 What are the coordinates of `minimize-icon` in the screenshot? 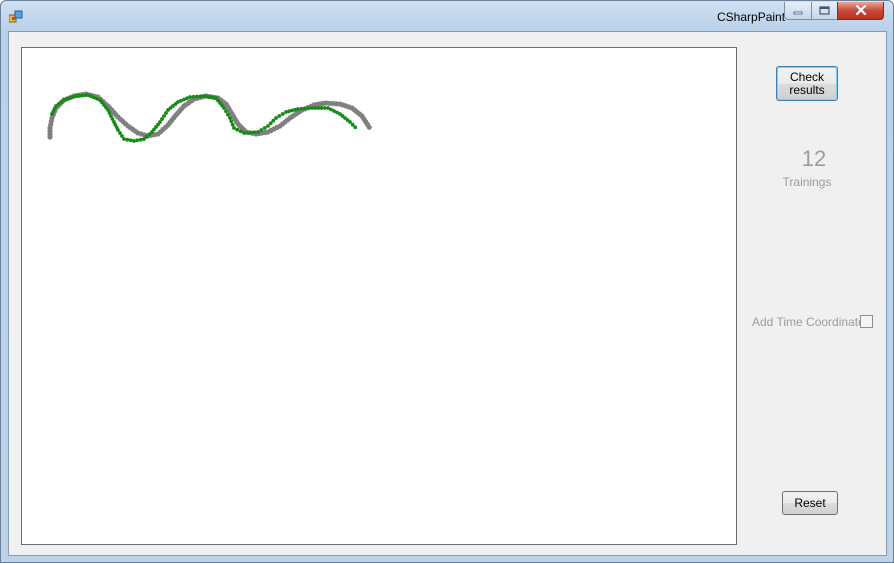 It's located at (798, 11).